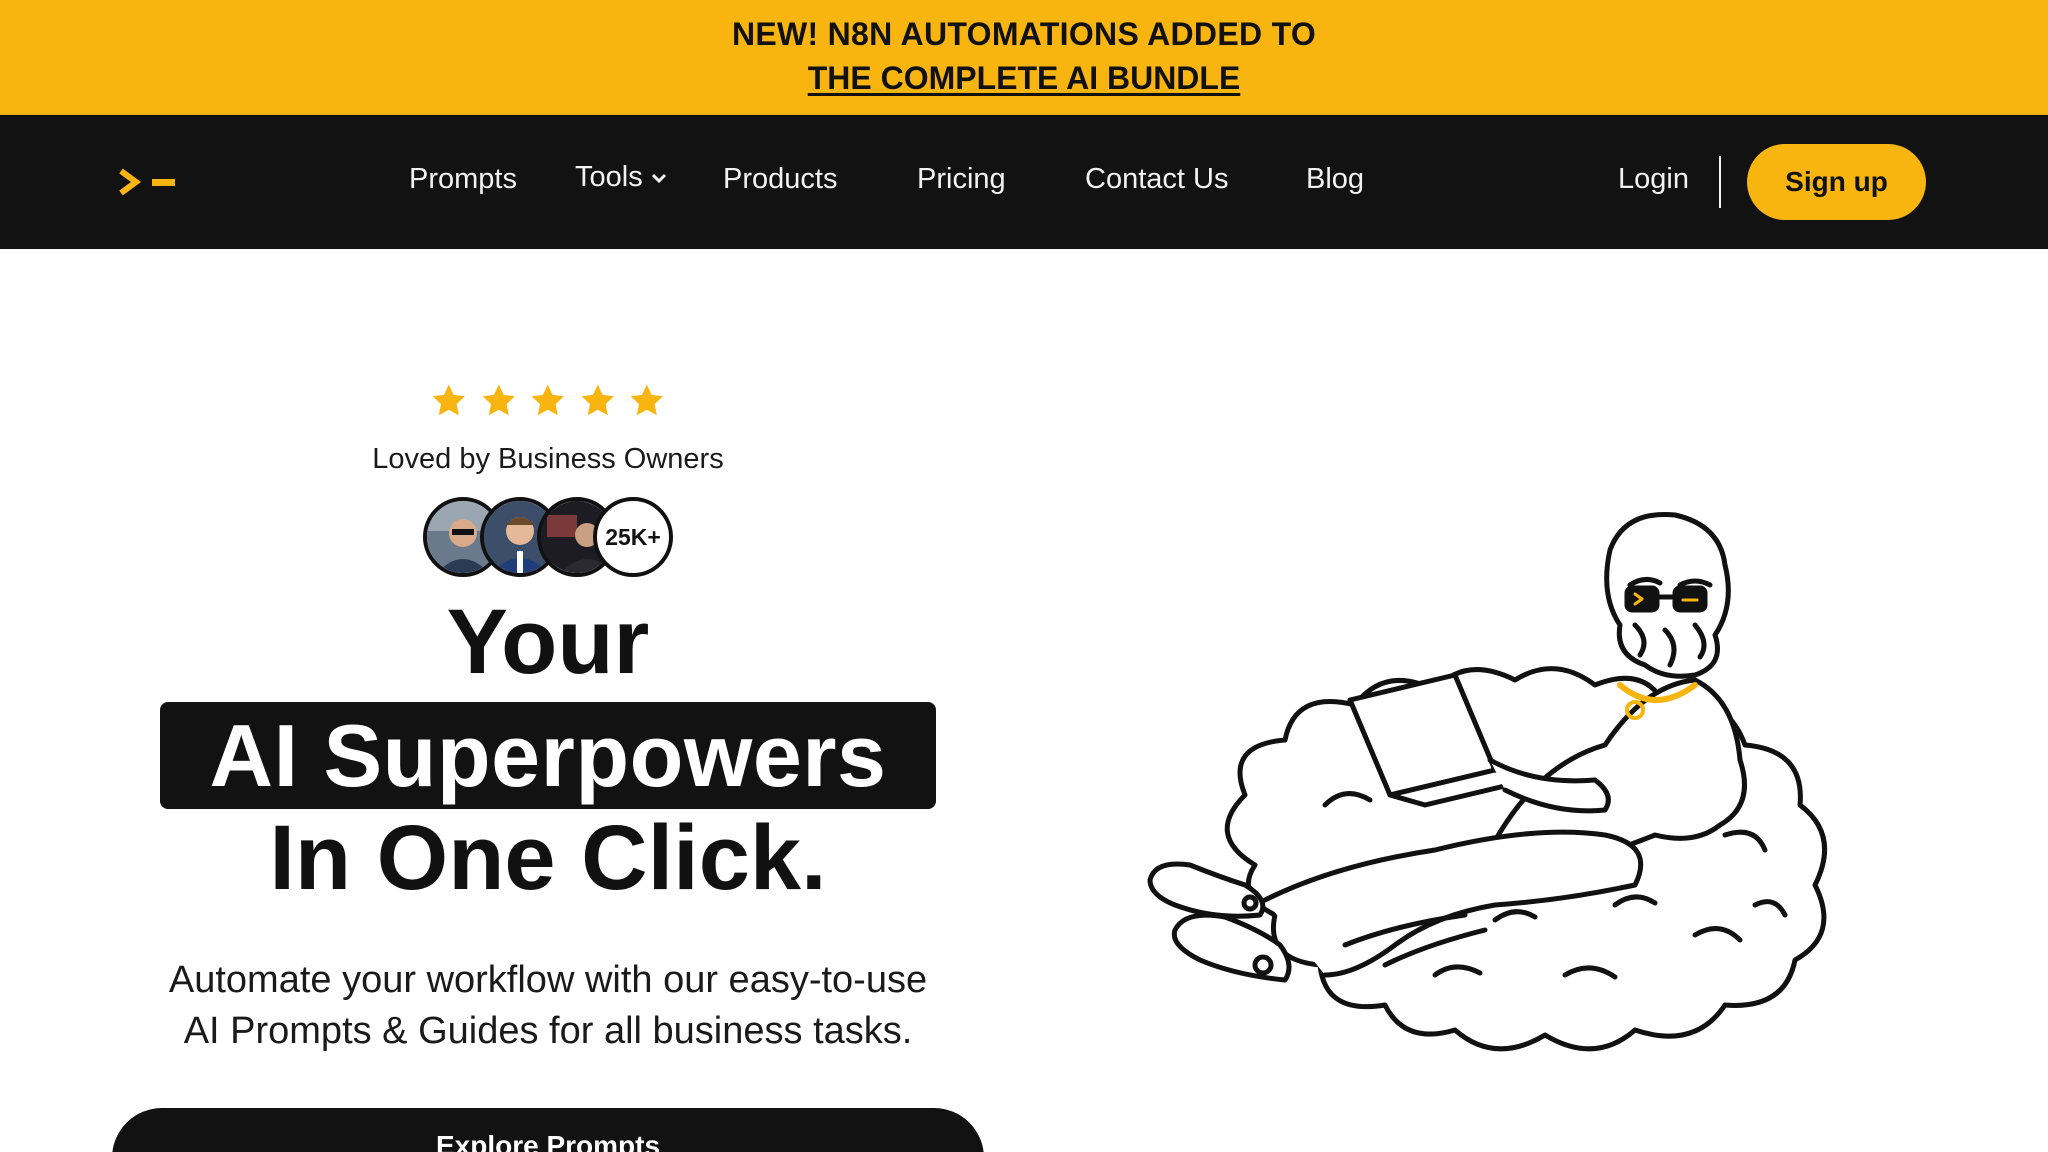 This screenshot has height=1152, width=2048. What do you see at coordinates (780, 179) in the screenshot?
I see `nav-products: Products` at bounding box center [780, 179].